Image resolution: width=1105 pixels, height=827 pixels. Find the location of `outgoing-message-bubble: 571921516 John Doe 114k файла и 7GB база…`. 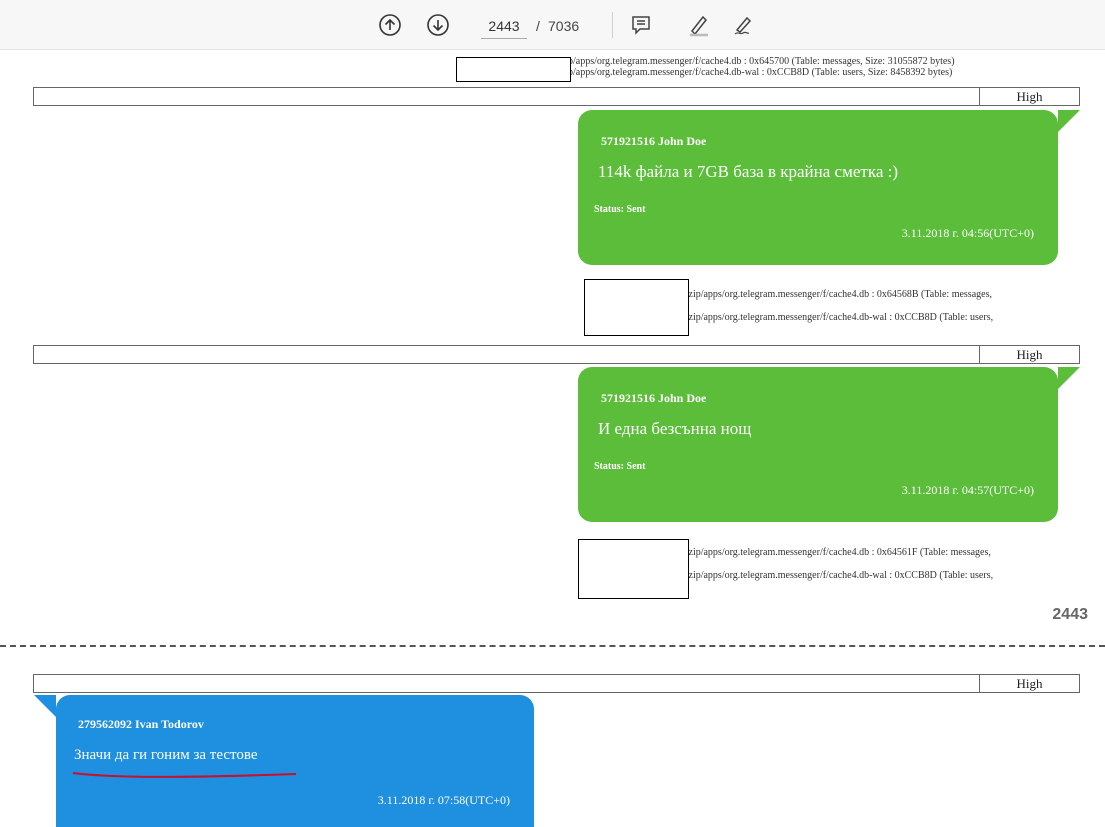

outgoing-message-bubble: 571921516 John Doe 114k файла и 7GB база… is located at coordinates (829, 187).